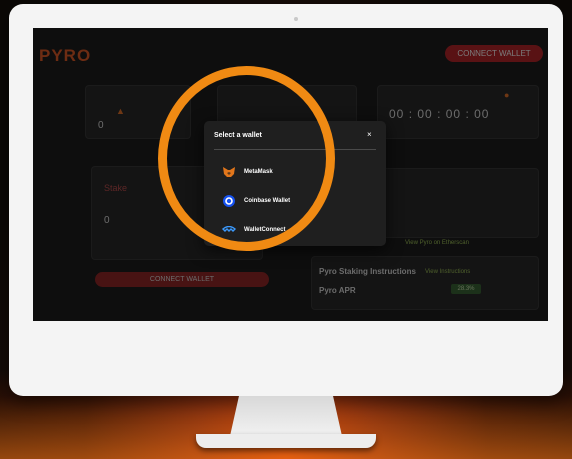 The width and height of the screenshot is (572, 459). Describe the element at coordinates (246, 158) in the screenshot. I see `highlight-ring` at that location.